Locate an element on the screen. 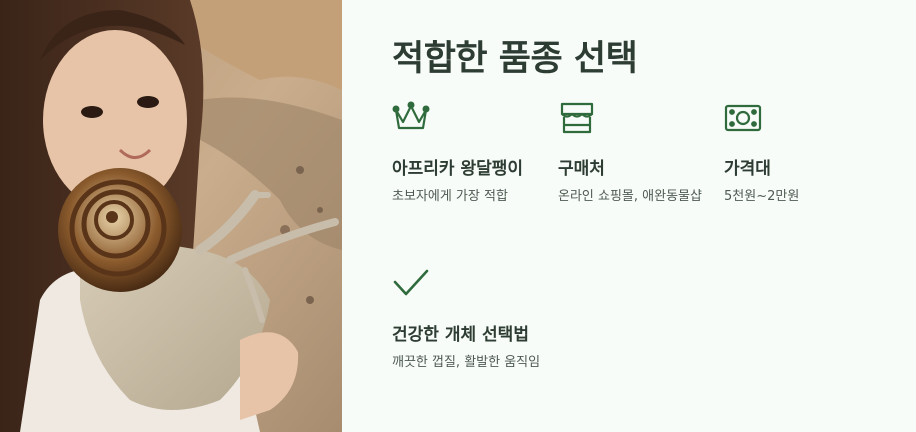  feature-title: 가격대 is located at coordinates (747, 169).